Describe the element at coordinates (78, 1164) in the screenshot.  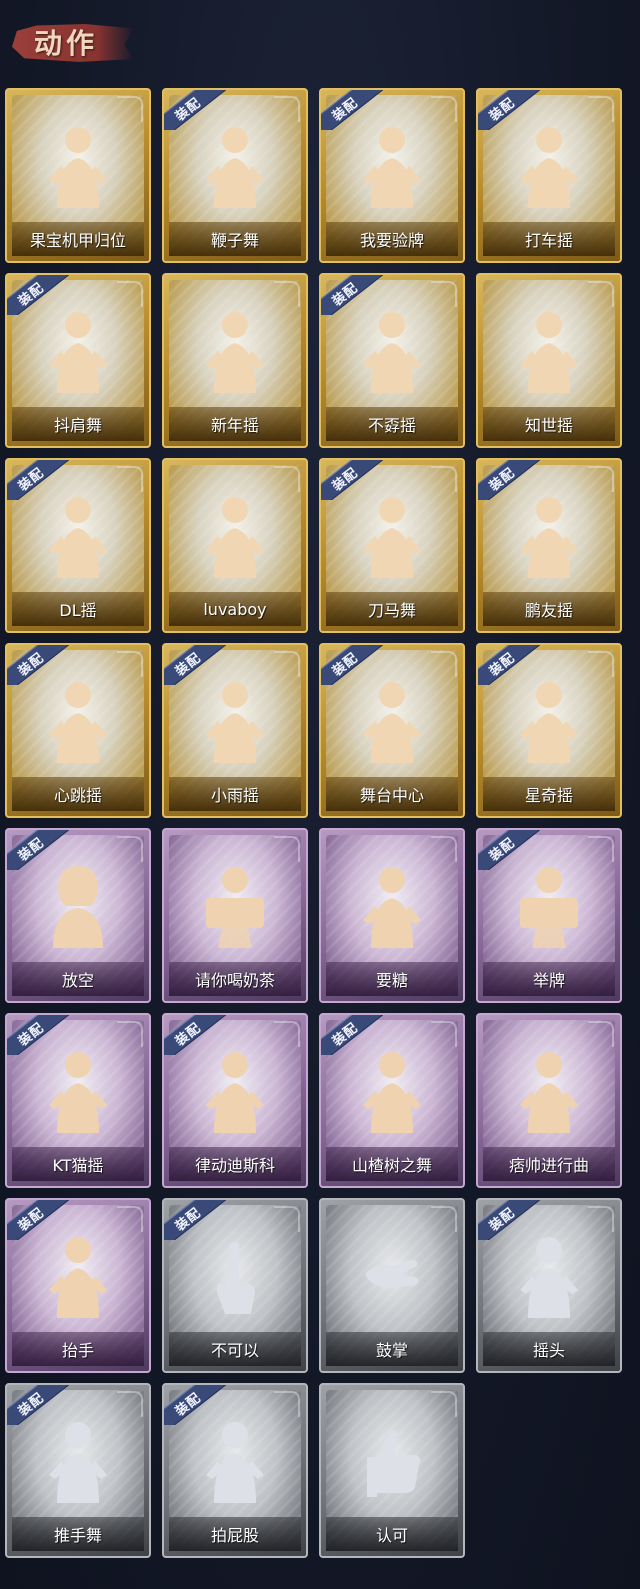
I see `emote-label-band: KT猫摇` at that location.